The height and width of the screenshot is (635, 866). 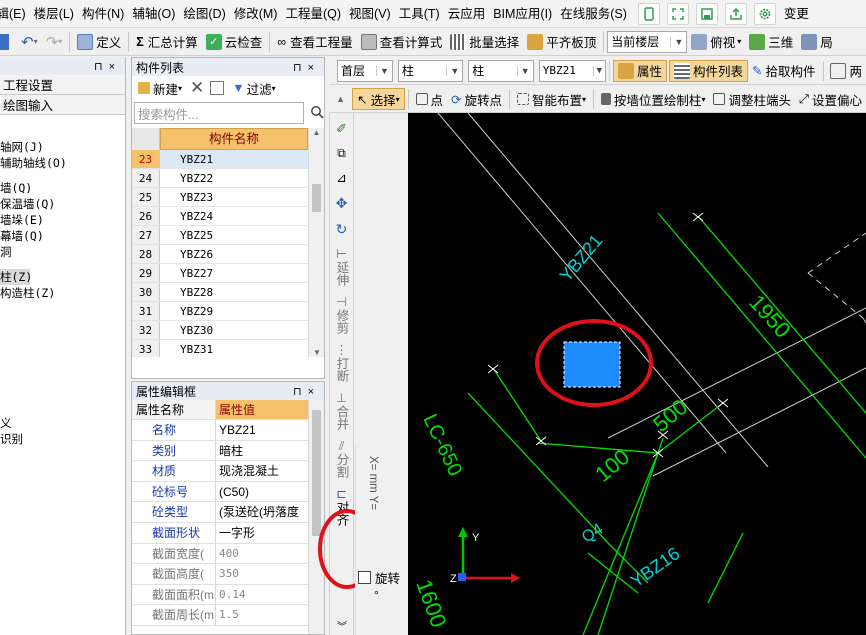 I want to click on local-button: 局, so click(x=817, y=42).